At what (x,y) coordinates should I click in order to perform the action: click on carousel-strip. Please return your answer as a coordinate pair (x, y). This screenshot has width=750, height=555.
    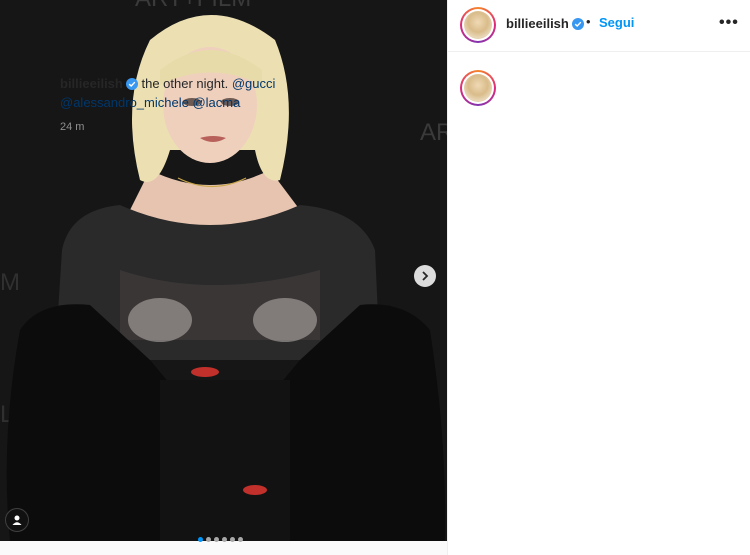
    Looking at the image, I should click on (223, 548).